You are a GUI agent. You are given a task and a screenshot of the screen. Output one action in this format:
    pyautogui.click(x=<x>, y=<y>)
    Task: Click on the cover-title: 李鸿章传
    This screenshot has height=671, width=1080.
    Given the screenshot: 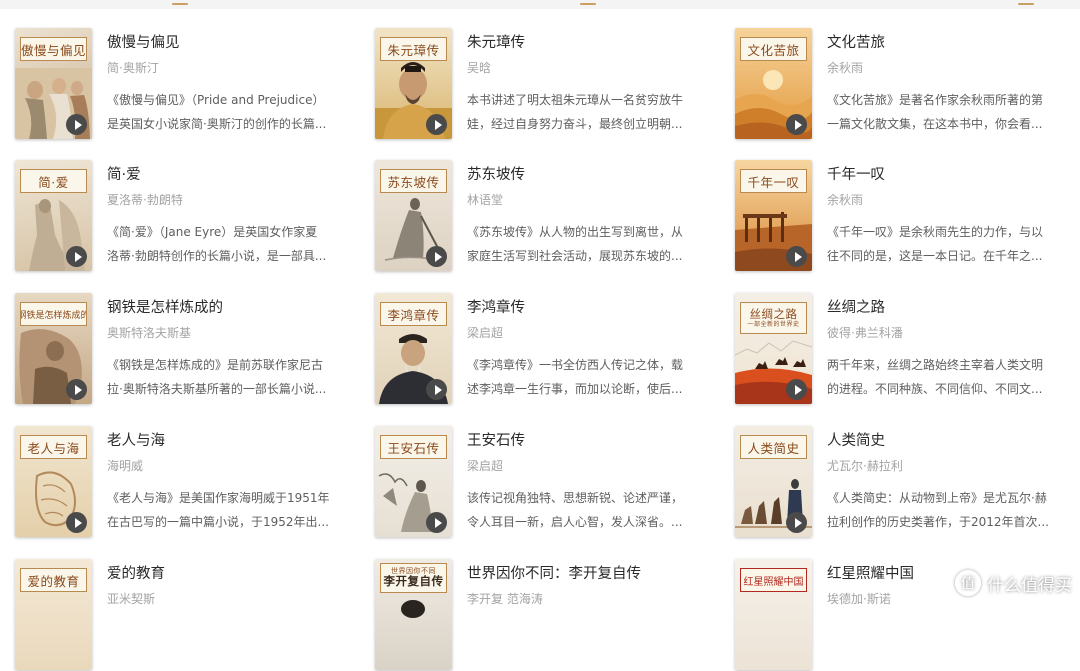 What is the action you would take?
    pyautogui.click(x=413, y=314)
    